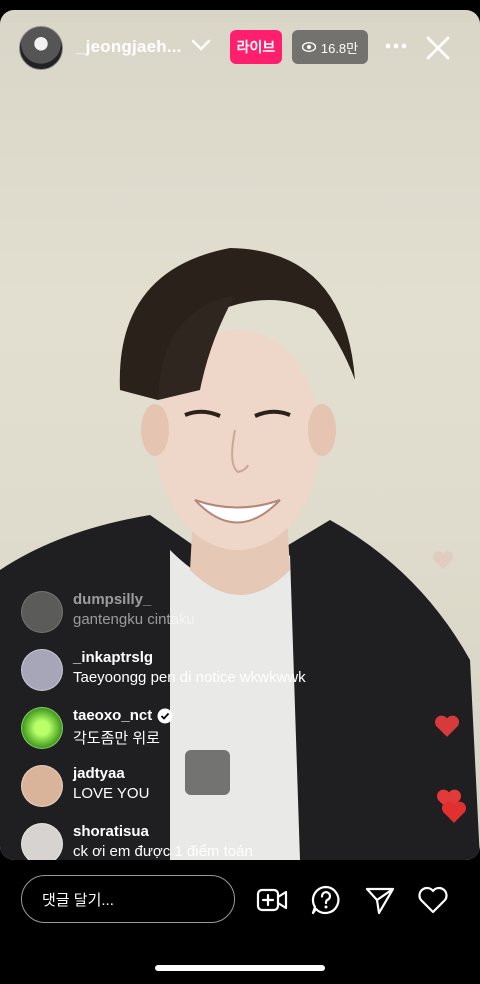 The image size is (480, 984). Describe the element at coordinates (111, 793) in the screenshot. I see `comment-text: LOVE YOU` at that location.